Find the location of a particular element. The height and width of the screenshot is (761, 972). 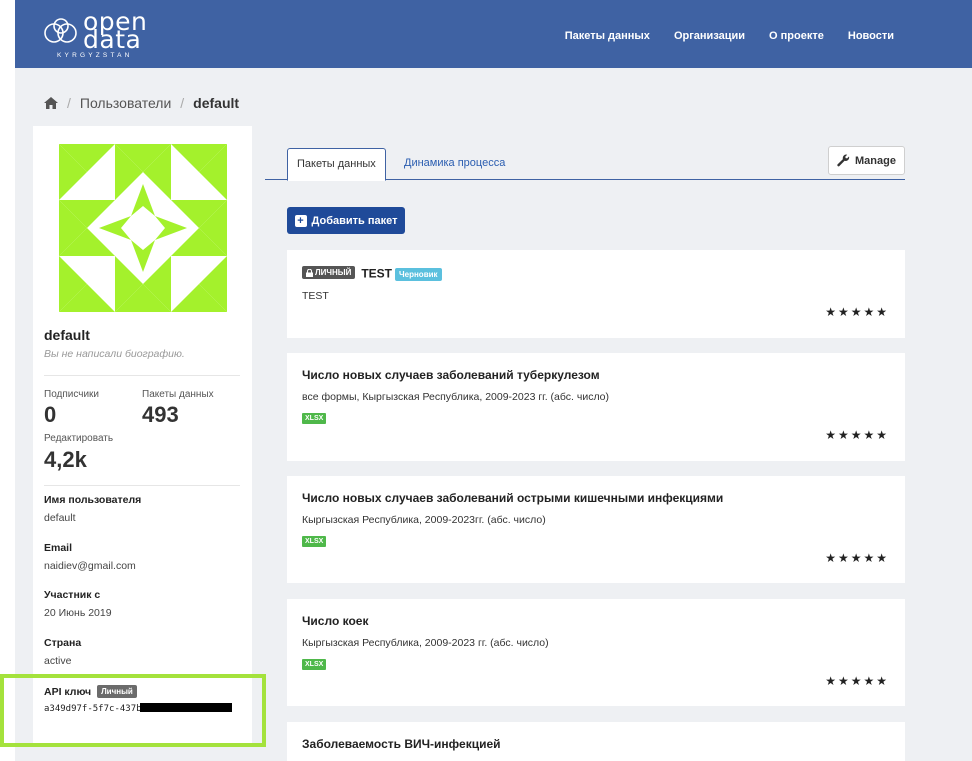

nav-organizations: Организации is located at coordinates (709, 36).